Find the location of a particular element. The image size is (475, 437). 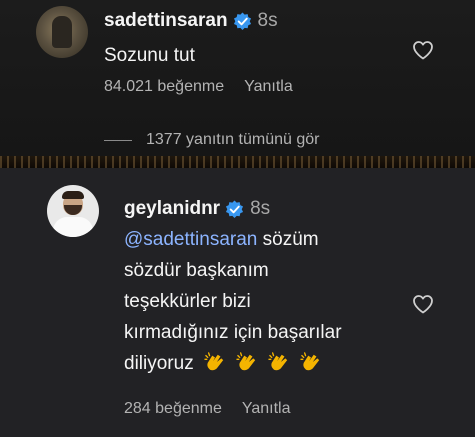

comment-text: Sozunu tut is located at coordinates (149, 55).